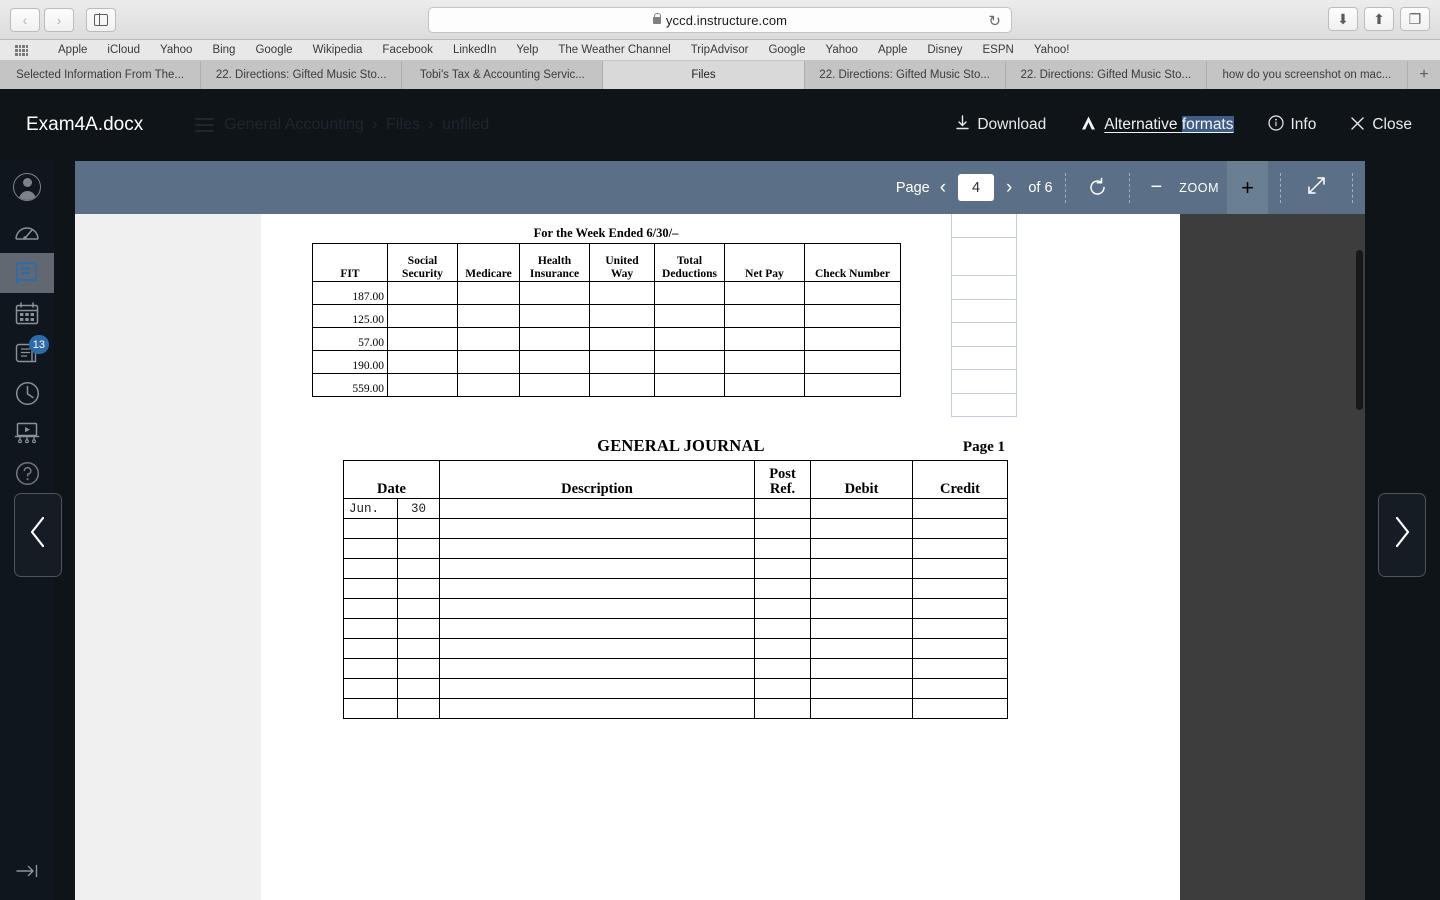 This screenshot has width=1440, height=900. I want to click on cell-description, so click(597, 608).